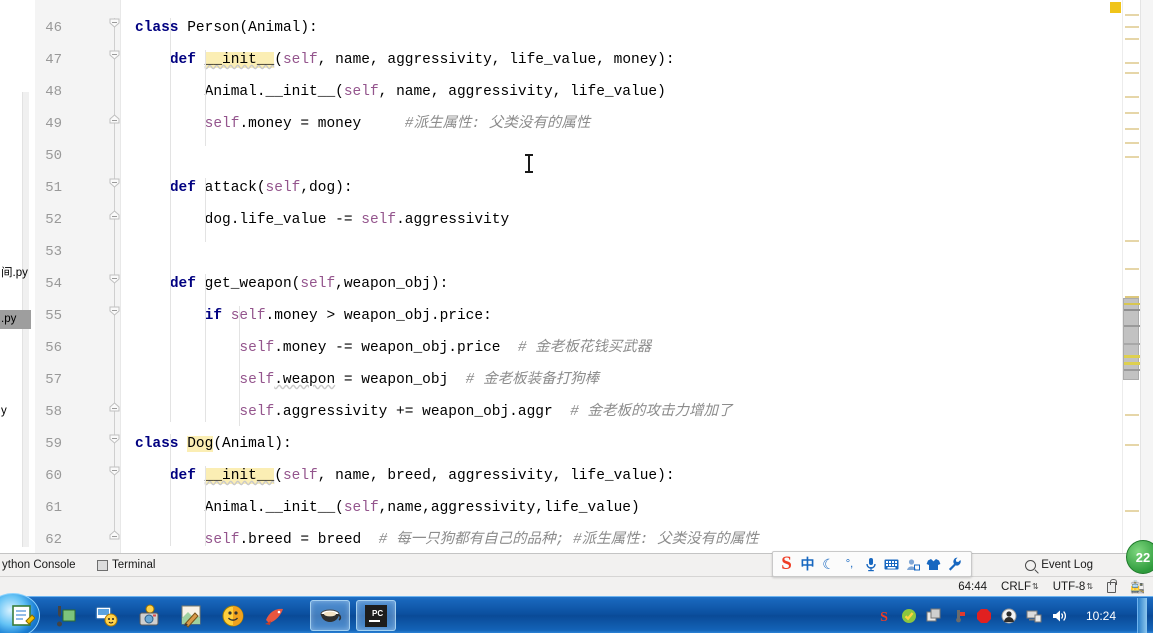 This screenshot has height=633, width=1153. I want to click on code-token: (, so click(278, 60).